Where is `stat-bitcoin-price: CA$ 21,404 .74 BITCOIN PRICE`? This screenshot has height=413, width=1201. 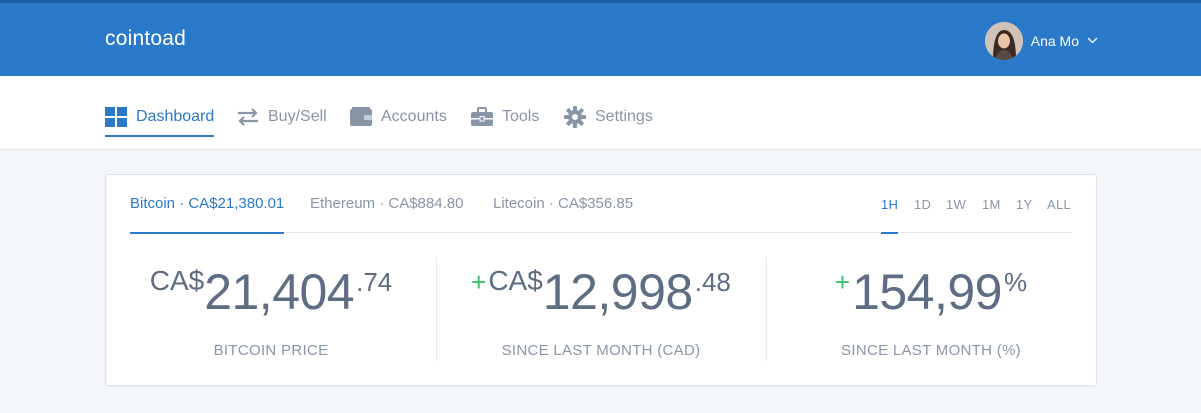
stat-bitcoin-price: CA$ 21,404 .74 BITCOIN PRICE is located at coordinates (271, 310).